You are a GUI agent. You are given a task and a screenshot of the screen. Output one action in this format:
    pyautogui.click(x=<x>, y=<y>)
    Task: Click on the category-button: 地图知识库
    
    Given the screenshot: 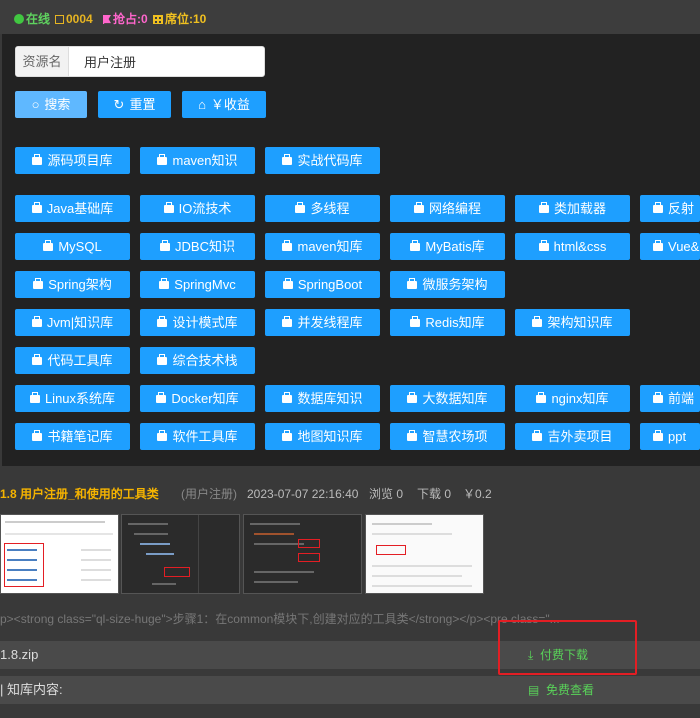 What is the action you would take?
    pyautogui.click(x=322, y=436)
    